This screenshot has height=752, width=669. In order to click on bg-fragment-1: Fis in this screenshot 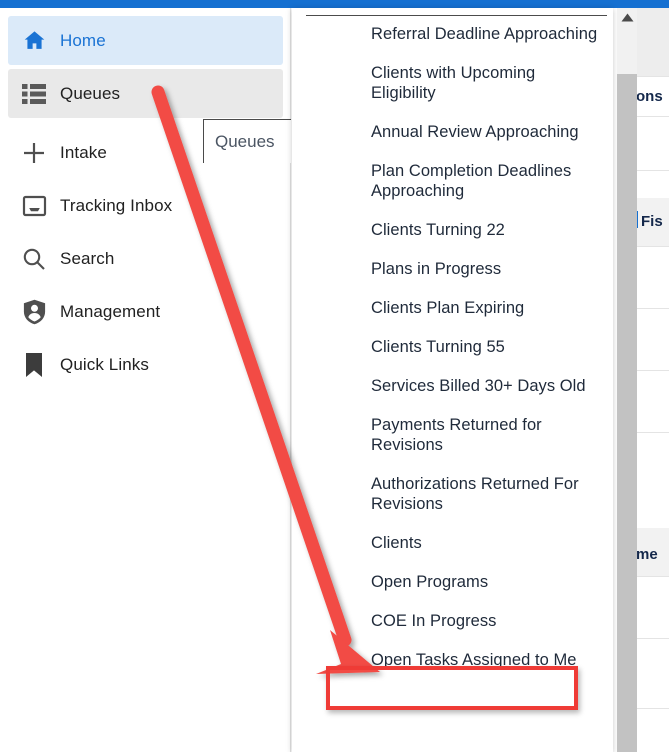, I will do `click(652, 221)`.